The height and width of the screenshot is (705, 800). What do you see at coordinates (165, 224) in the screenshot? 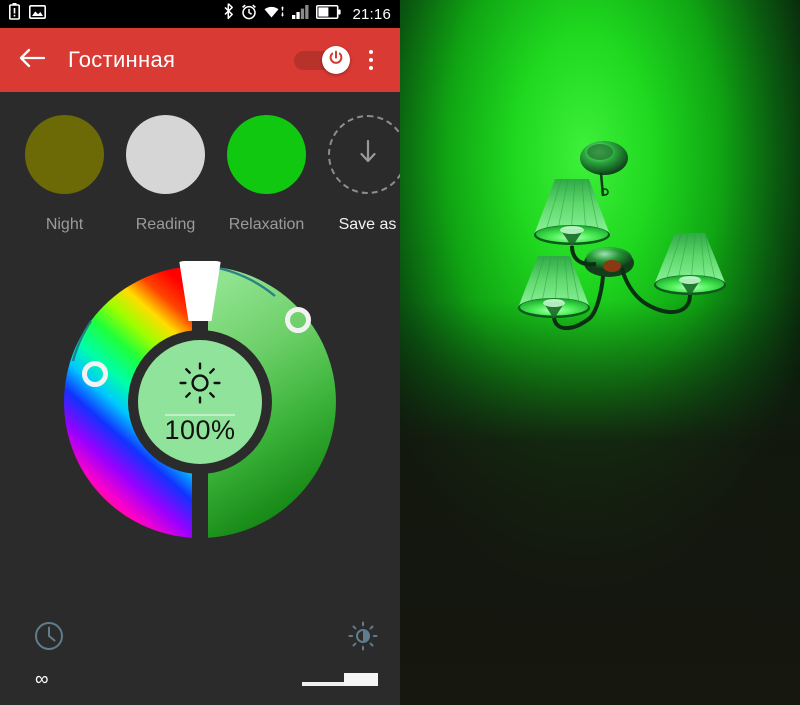
I see `preset-label: Reading` at bounding box center [165, 224].